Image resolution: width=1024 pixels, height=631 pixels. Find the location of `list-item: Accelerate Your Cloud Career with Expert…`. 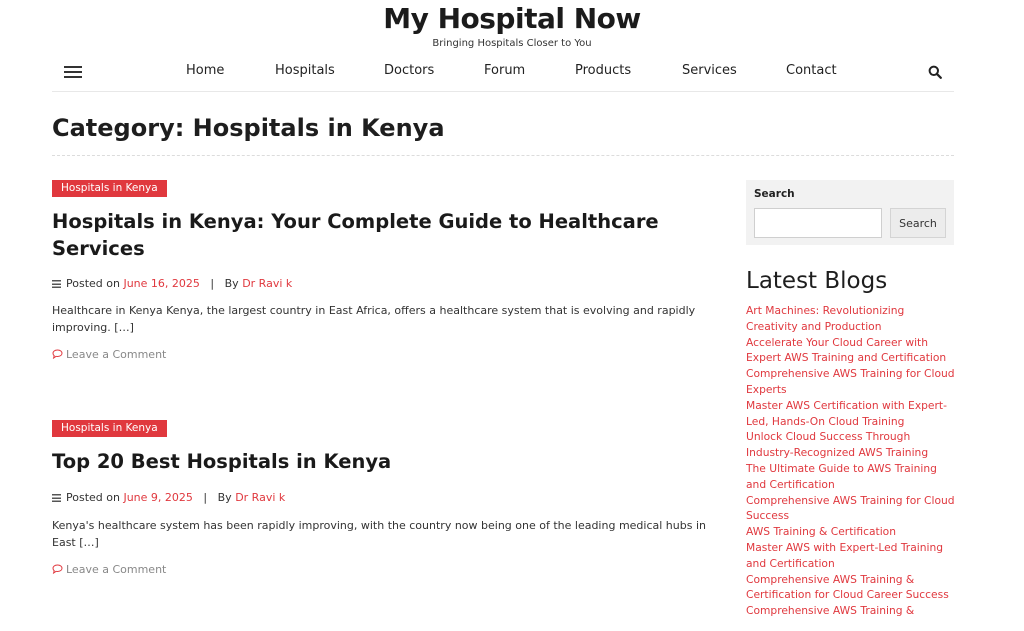

list-item: Accelerate Your Cloud Career with Expert… is located at coordinates (851, 351).